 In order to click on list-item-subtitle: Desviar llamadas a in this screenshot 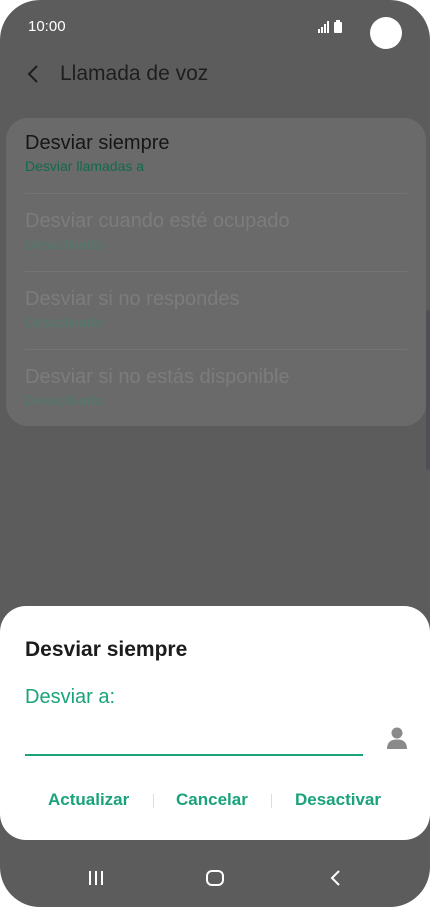, I will do `click(85, 166)`.